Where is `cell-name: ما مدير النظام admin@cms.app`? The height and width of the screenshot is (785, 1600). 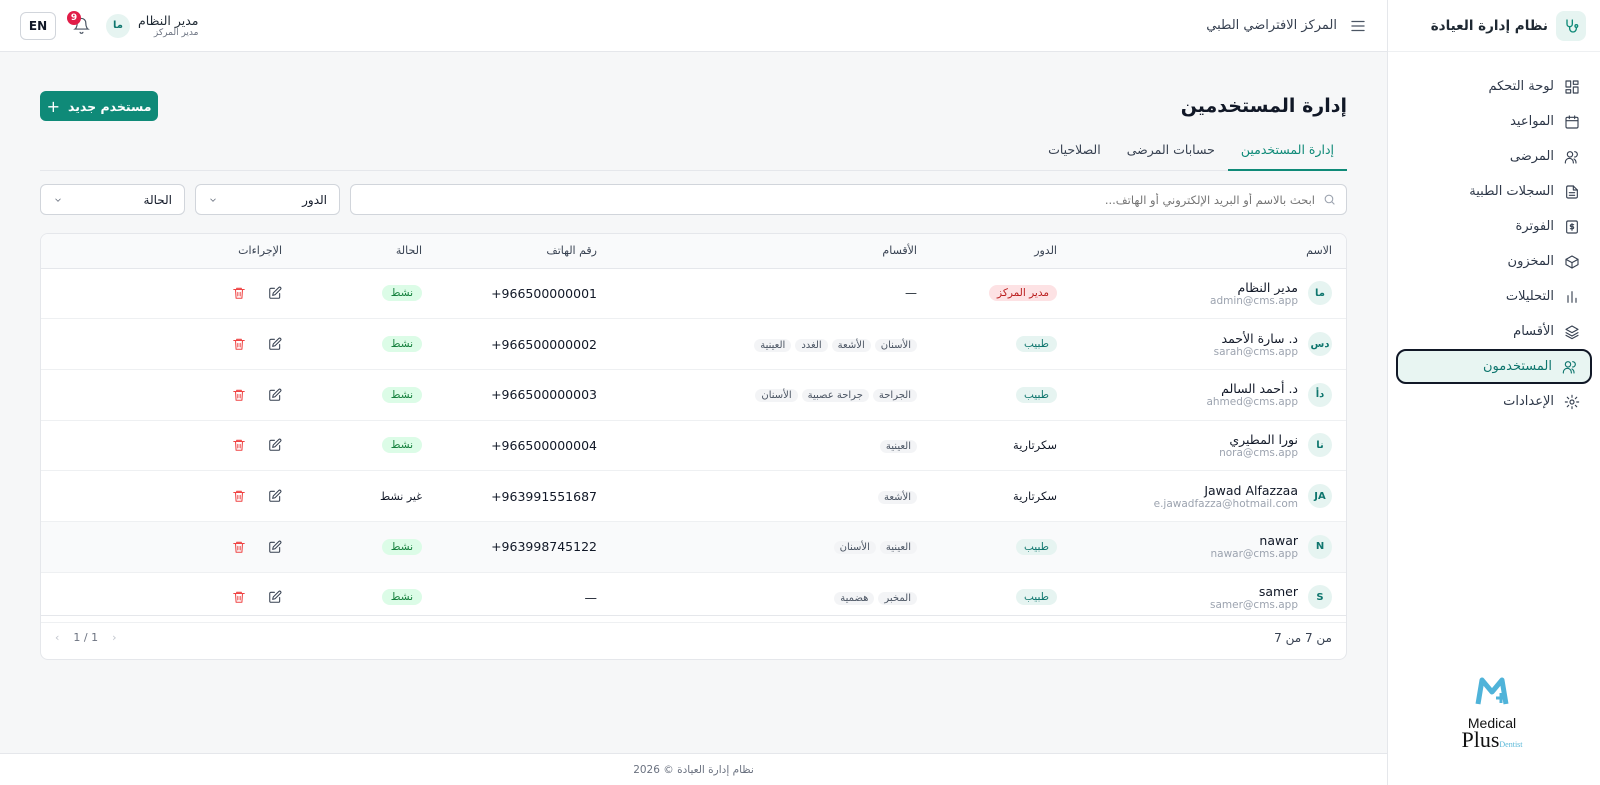 cell-name: ما مدير النظام admin@cms.app is located at coordinates (1208, 294).